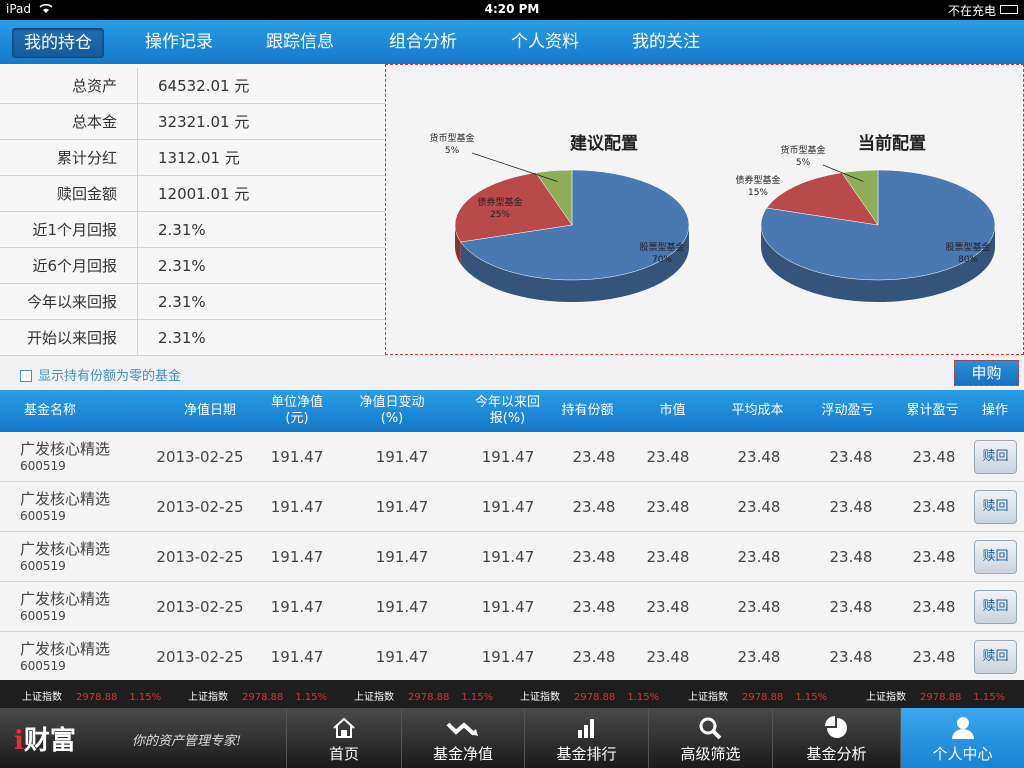  I want to click on header-action: 操作, so click(994, 410).